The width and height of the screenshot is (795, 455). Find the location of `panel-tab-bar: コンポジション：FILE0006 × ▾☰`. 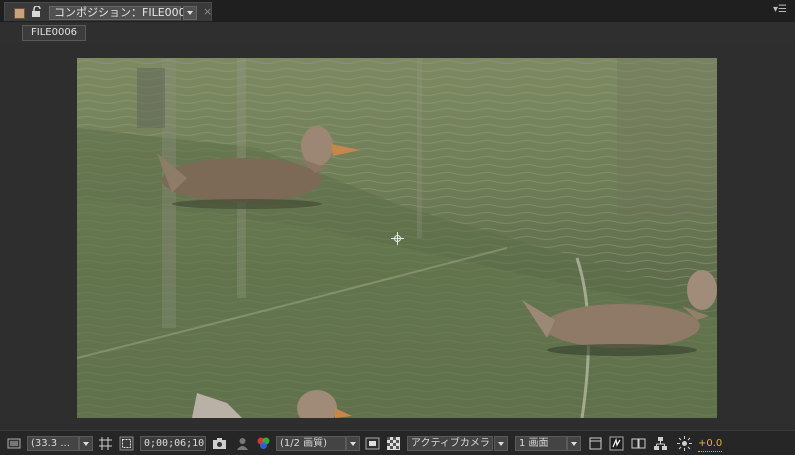

panel-tab-bar: コンポジション：FILE0006 × ▾☰ is located at coordinates (397, 11).